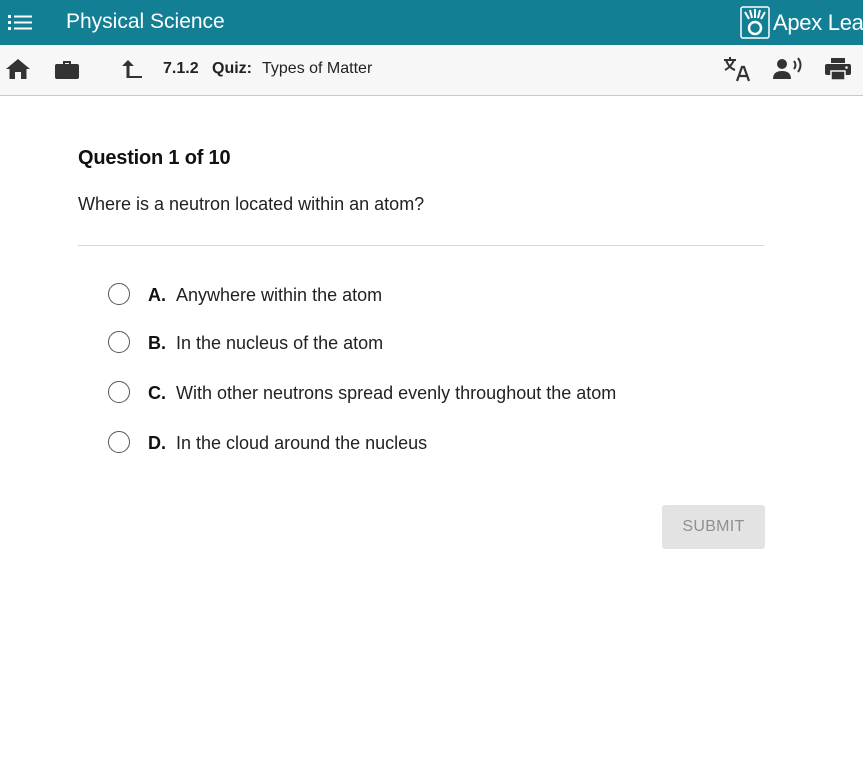  What do you see at coordinates (20, 22) in the screenshot?
I see `list-menu-icon` at bounding box center [20, 22].